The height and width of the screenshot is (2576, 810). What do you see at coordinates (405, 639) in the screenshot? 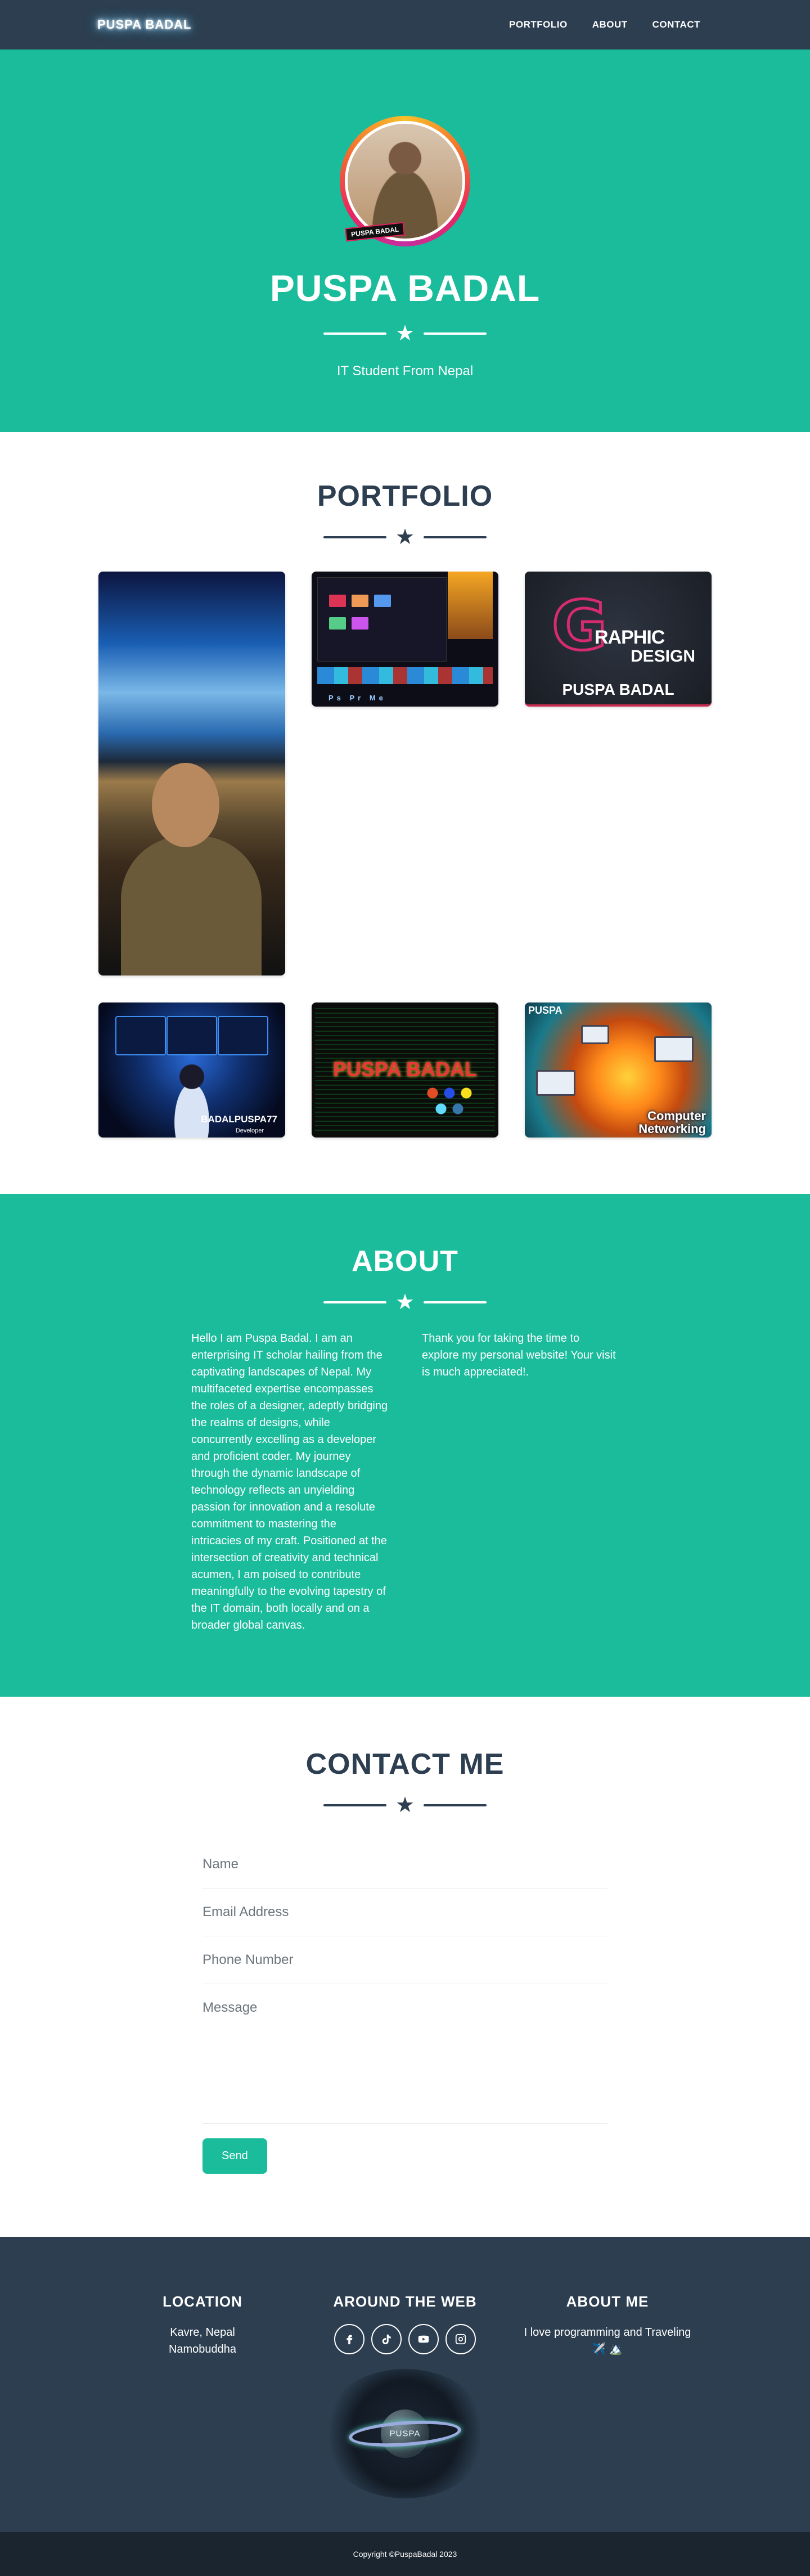
I see `portfolio-item-video-editing: Ps Pr Me` at bounding box center [405, 639].